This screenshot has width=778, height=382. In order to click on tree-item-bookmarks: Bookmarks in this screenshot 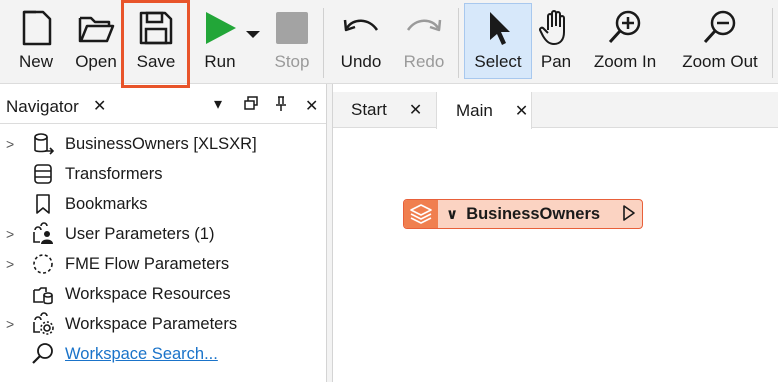, I will do `click(163, 204)`.